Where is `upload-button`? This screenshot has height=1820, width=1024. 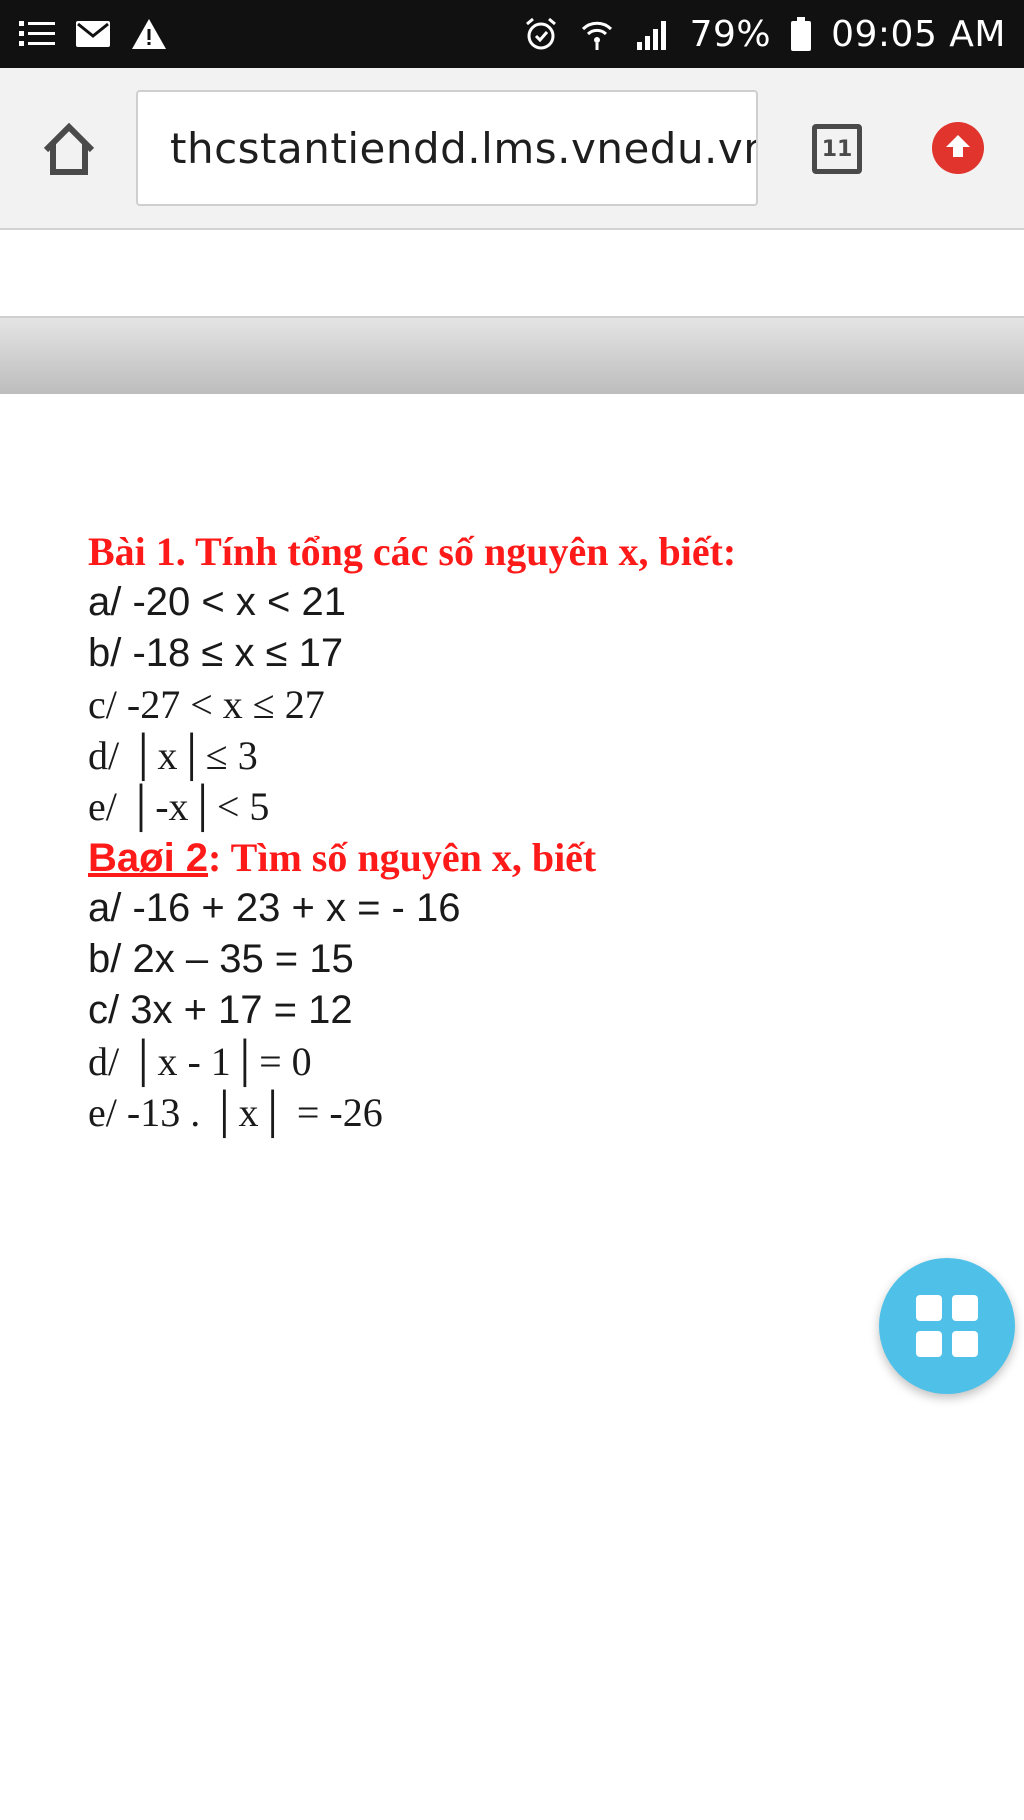 upload-button is located at coordinates (958, 148).